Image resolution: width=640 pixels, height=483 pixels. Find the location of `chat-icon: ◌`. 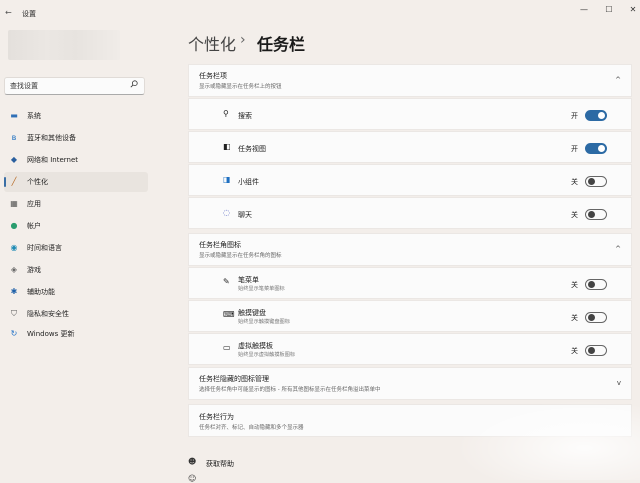

chat-icon: ◌ is located at coordinates (226, 212).